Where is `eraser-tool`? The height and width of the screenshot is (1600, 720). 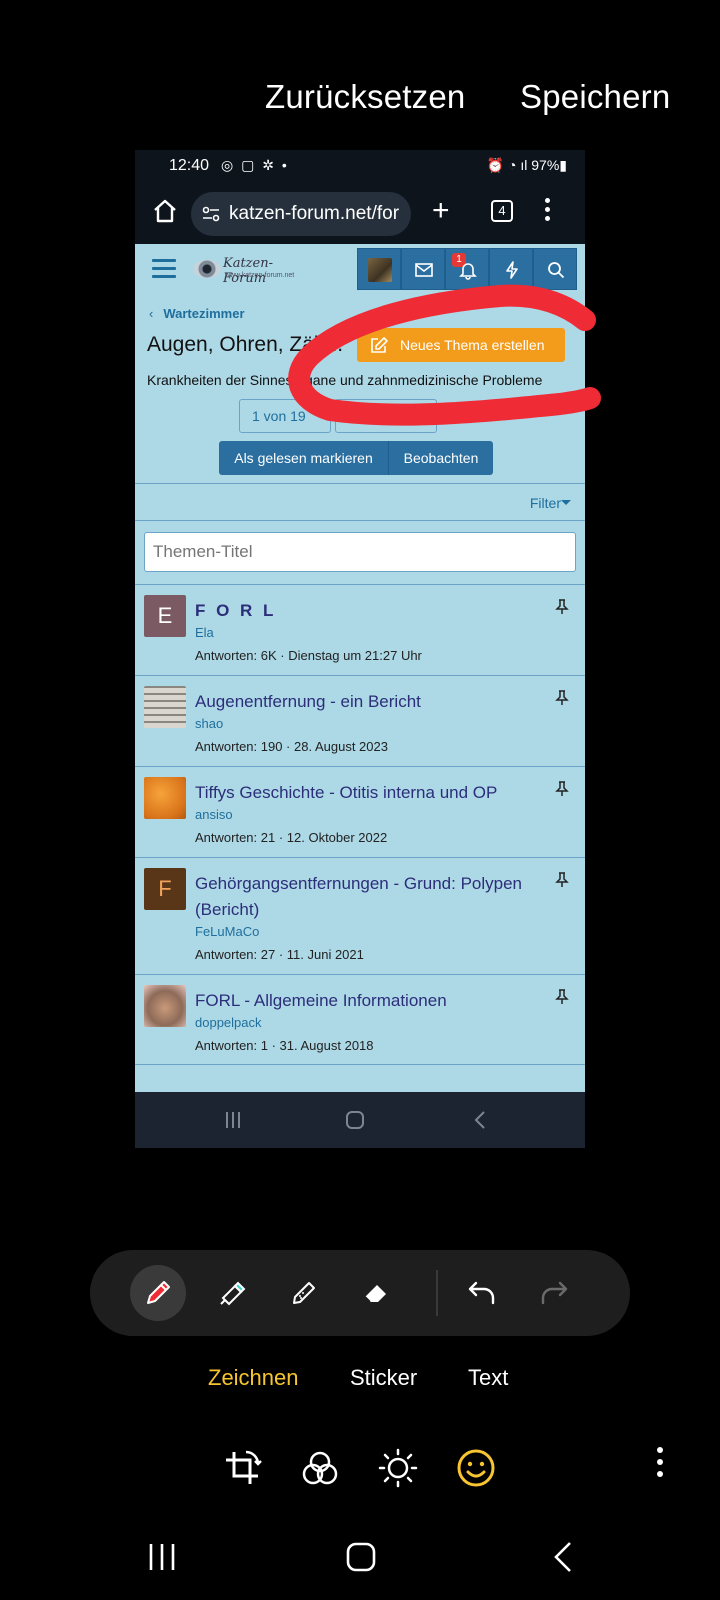
eraser-tool is located at coordinates (376, 1293).